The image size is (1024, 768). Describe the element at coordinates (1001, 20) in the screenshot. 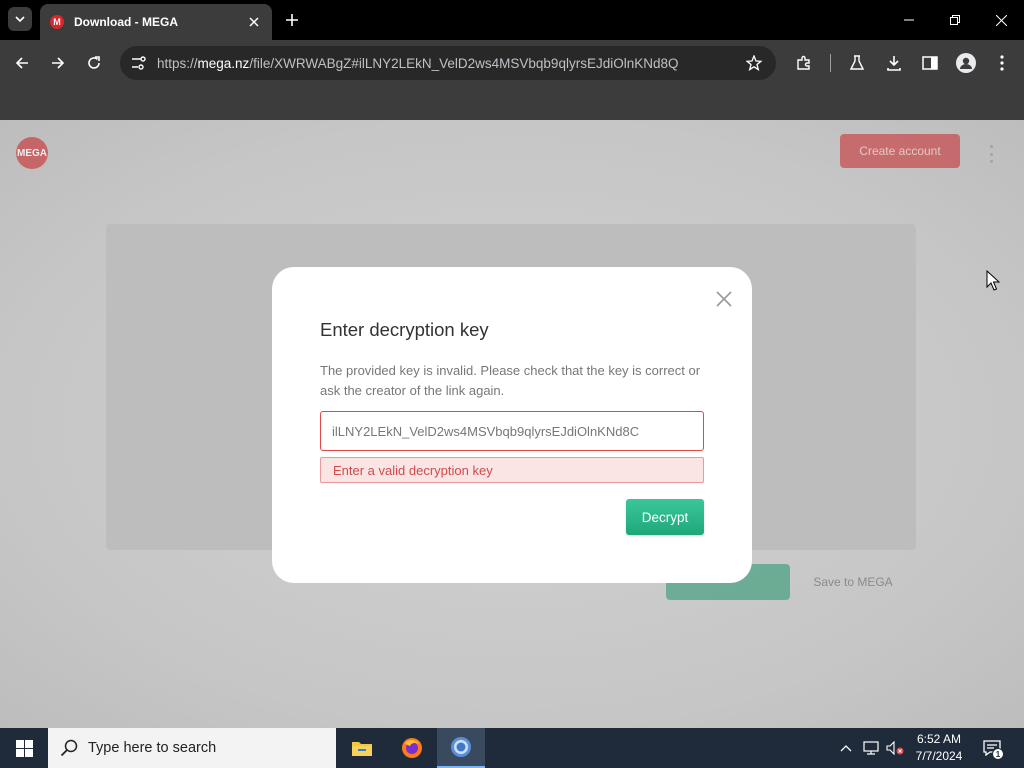

I see `close-window-icon` at that location.